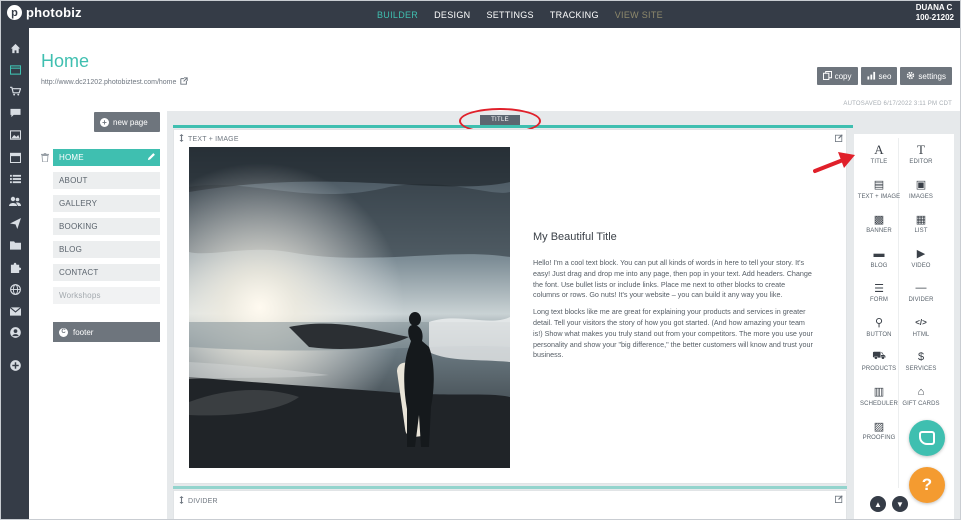  What do you see at coordinates (15, 179) in the screenshot?
I see `list-icon` at bounding box center [15, 179].